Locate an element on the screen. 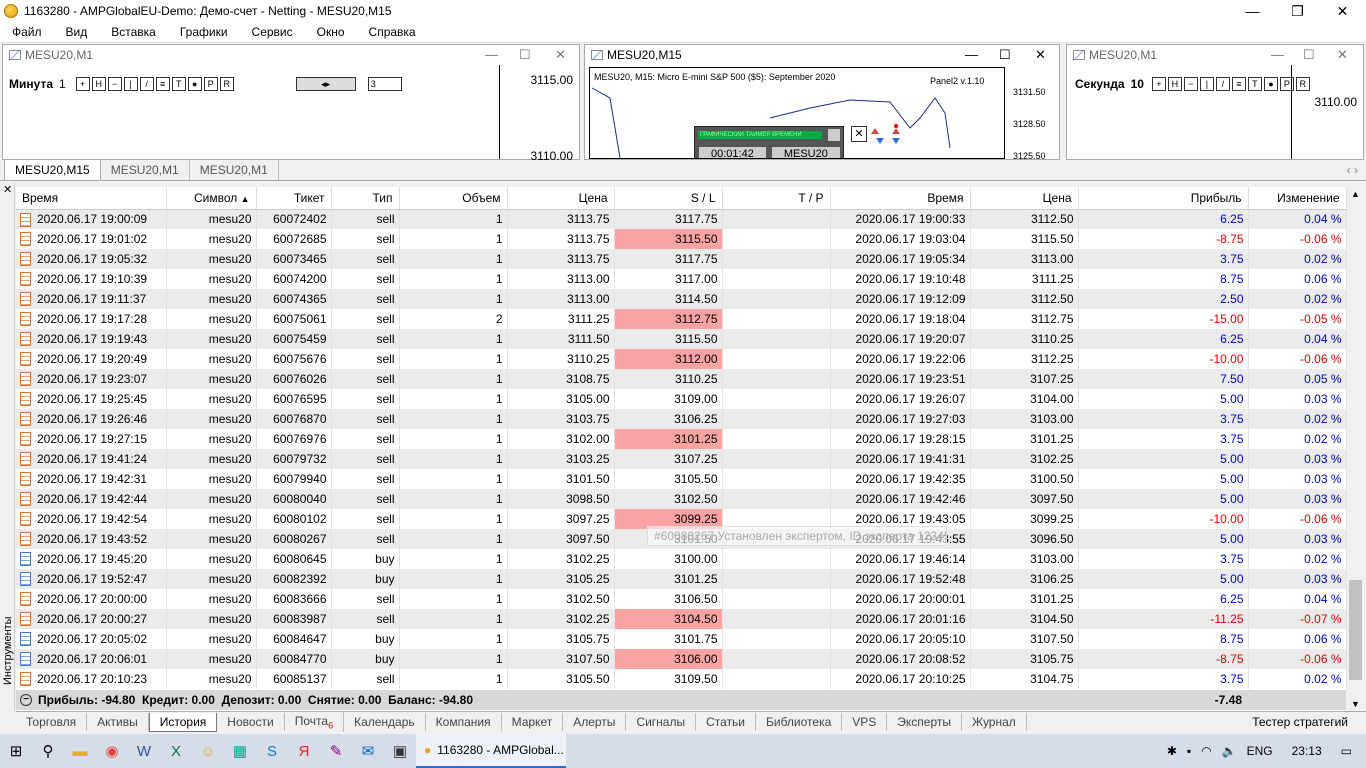 The width and height of the screenshot is (1366, 768). minus-button: − is located at coordinates (1190, 84).